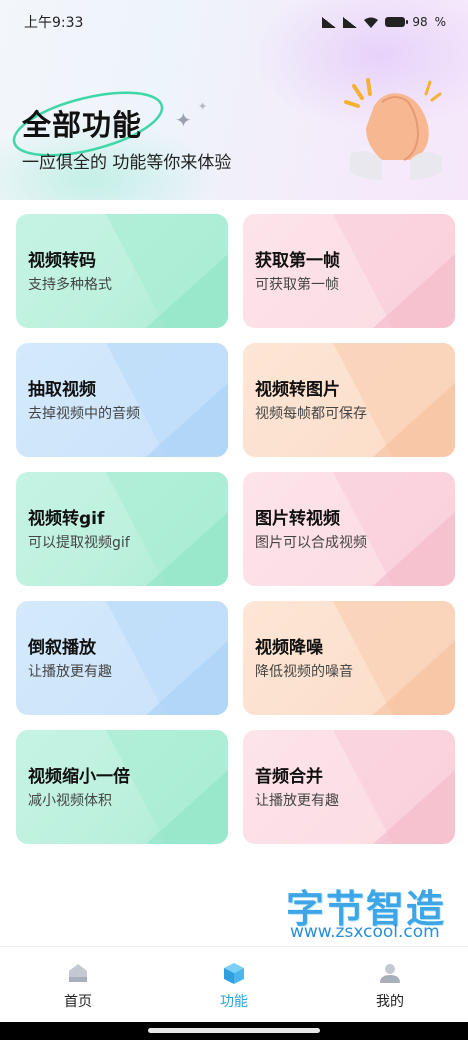  Describe the element at coordinates (390, 984) in the screenshot. I see `nav-item-mine: 我的` at that location.